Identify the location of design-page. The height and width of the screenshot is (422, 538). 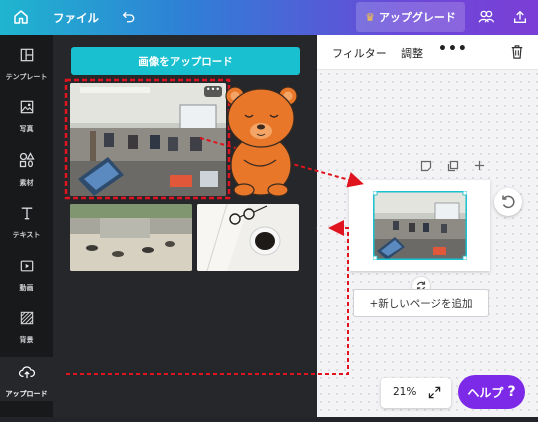
(419, 225).